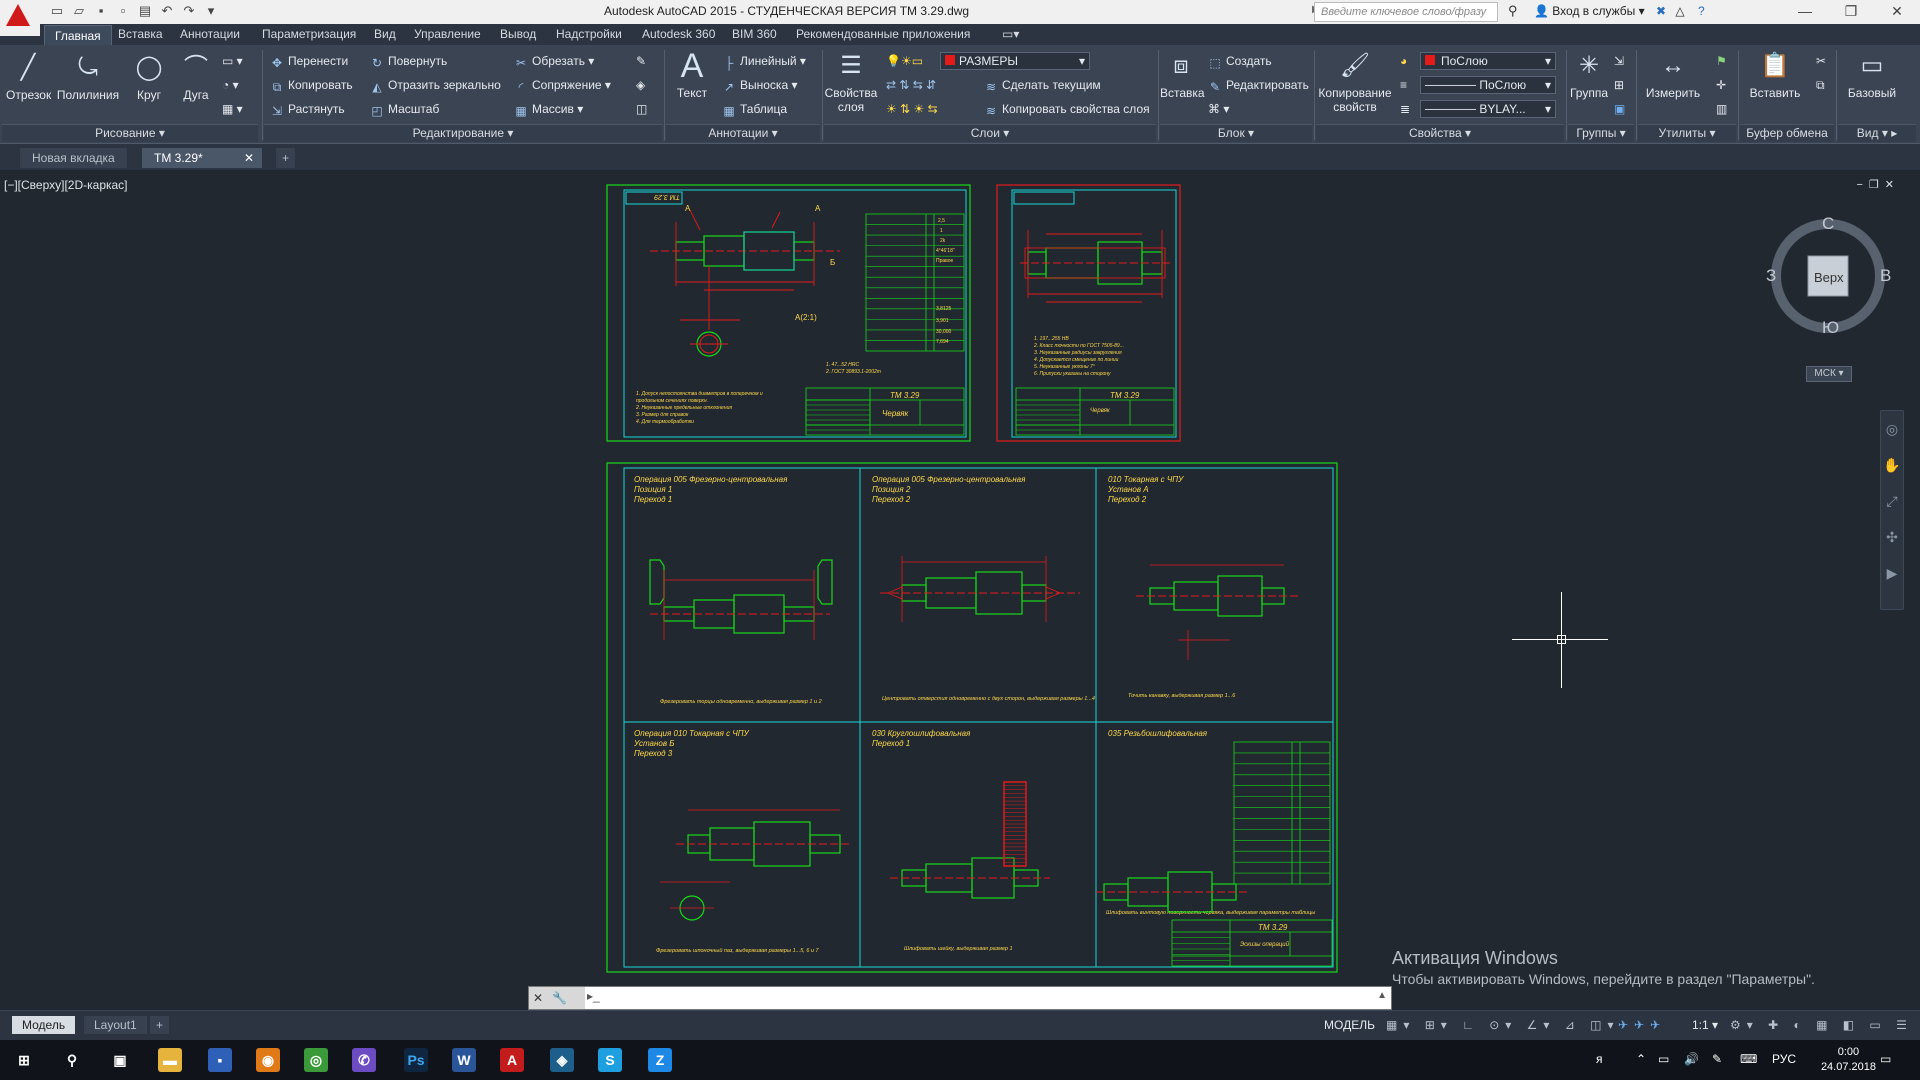  What do you see at coordinates (1513, 11) in the screenshot?
I see `binoculars-icon: ⚲` at bounding box center [1513, 11].